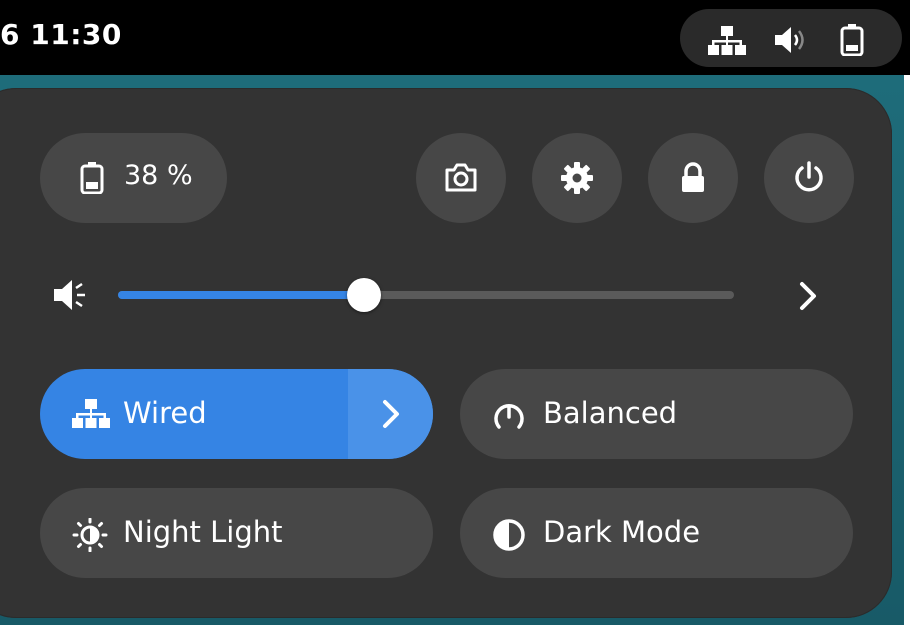 Image resolution: width=910 pixels, height=625 pixels. I want to click on dark-mode-label: Dark Mode, so click(622, 532).